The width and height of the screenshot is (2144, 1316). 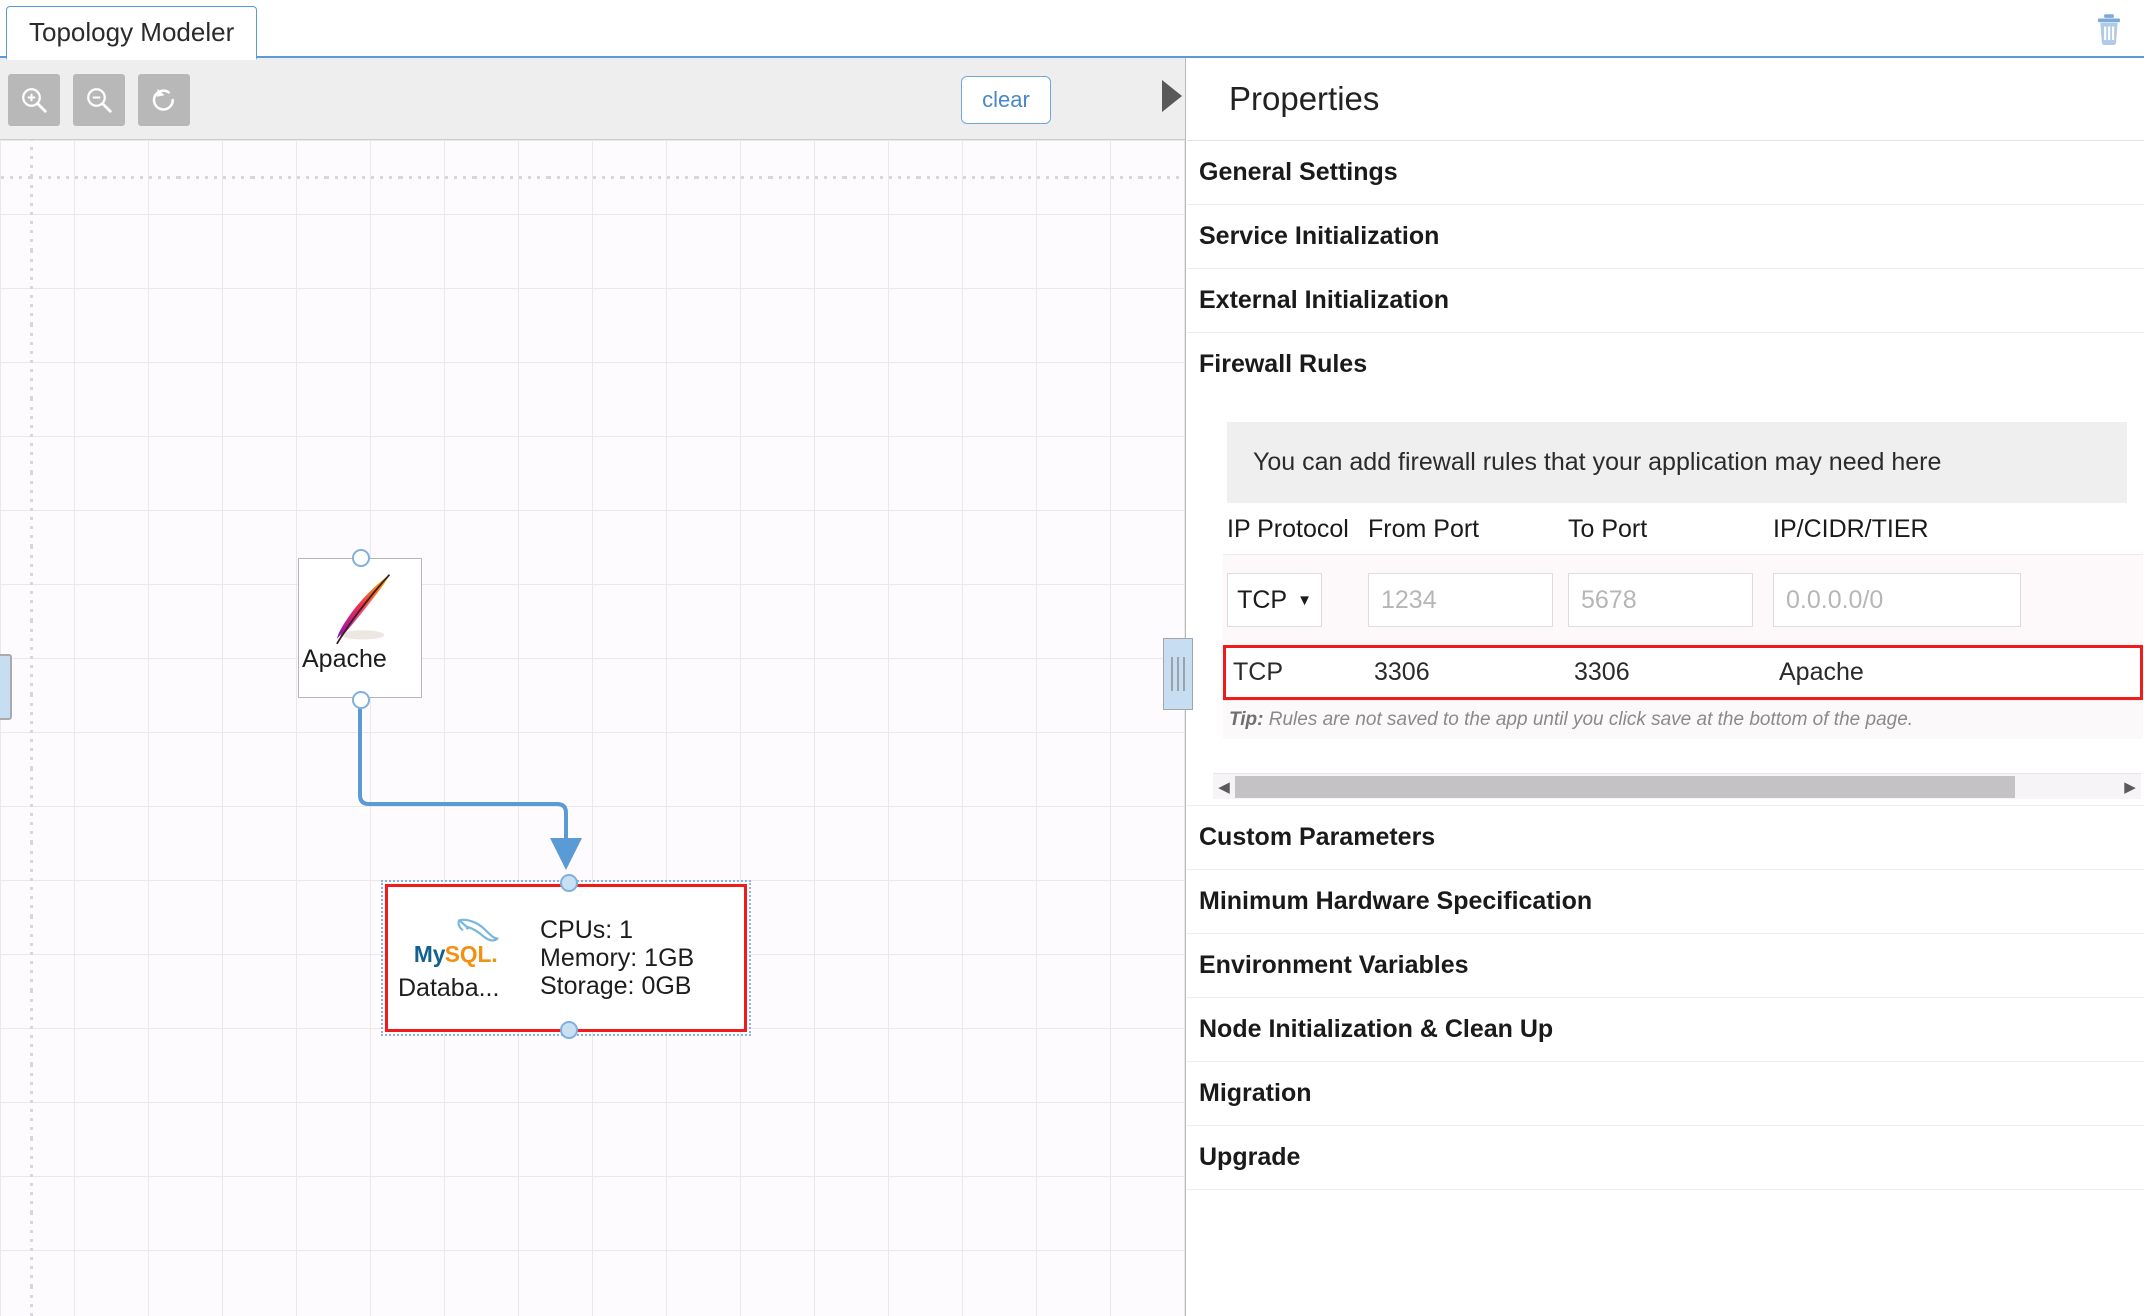 What do you see at coordinates (1625, 786) in the screenshot?
I see `scrollbar-thumb` at bounding box center [1625, 786].